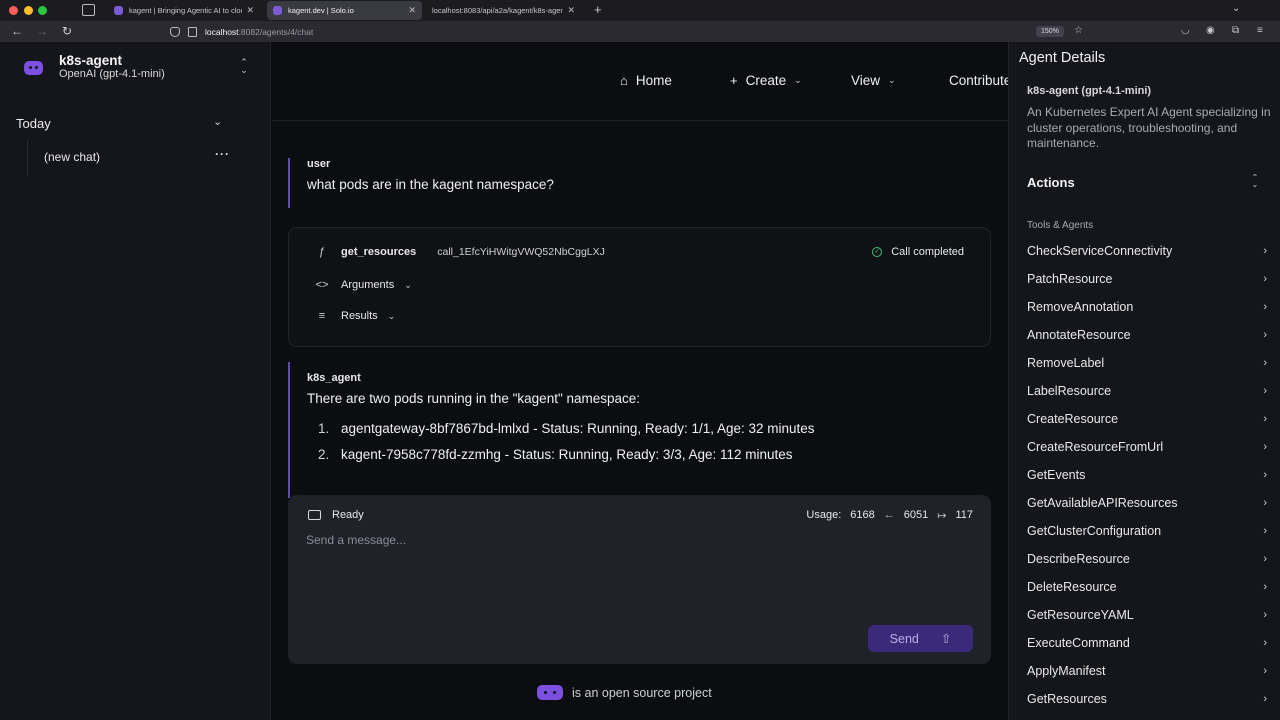  Describe the element at coordinates (862, 515) in the screenshot. I see `usage-total: 6168` at that location.